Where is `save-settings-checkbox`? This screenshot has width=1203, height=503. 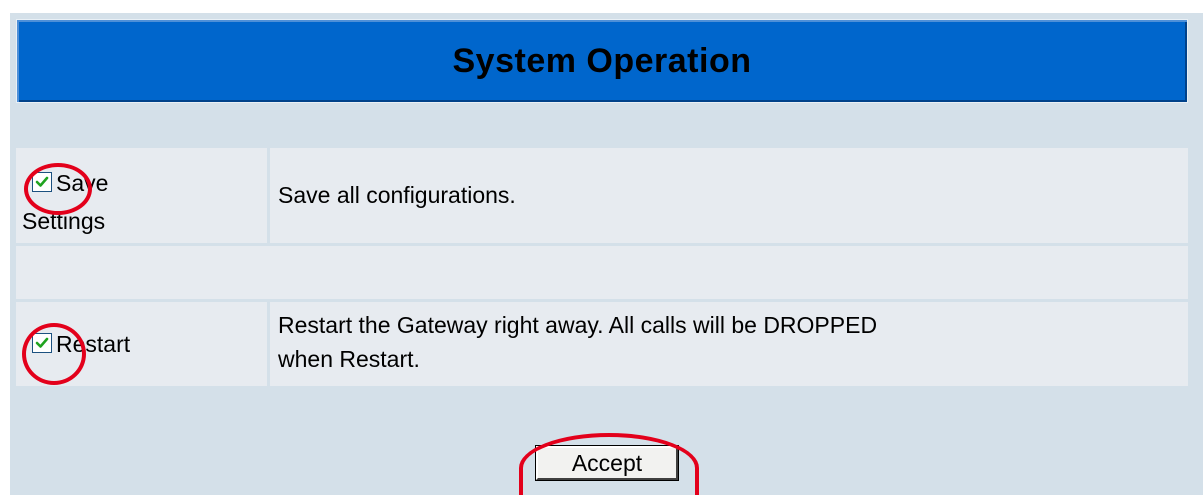 save-settings-checkbox is located at coordinates (42, 181).